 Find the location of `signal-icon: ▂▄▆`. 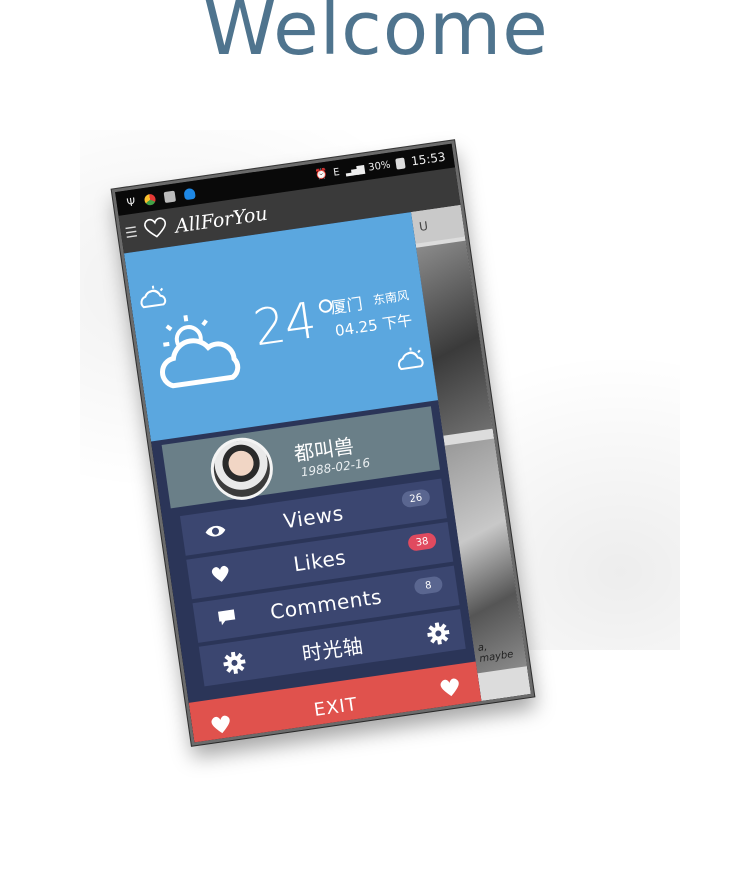

signal-icon: ▂▄▆ is located at coordinates (354, 170).